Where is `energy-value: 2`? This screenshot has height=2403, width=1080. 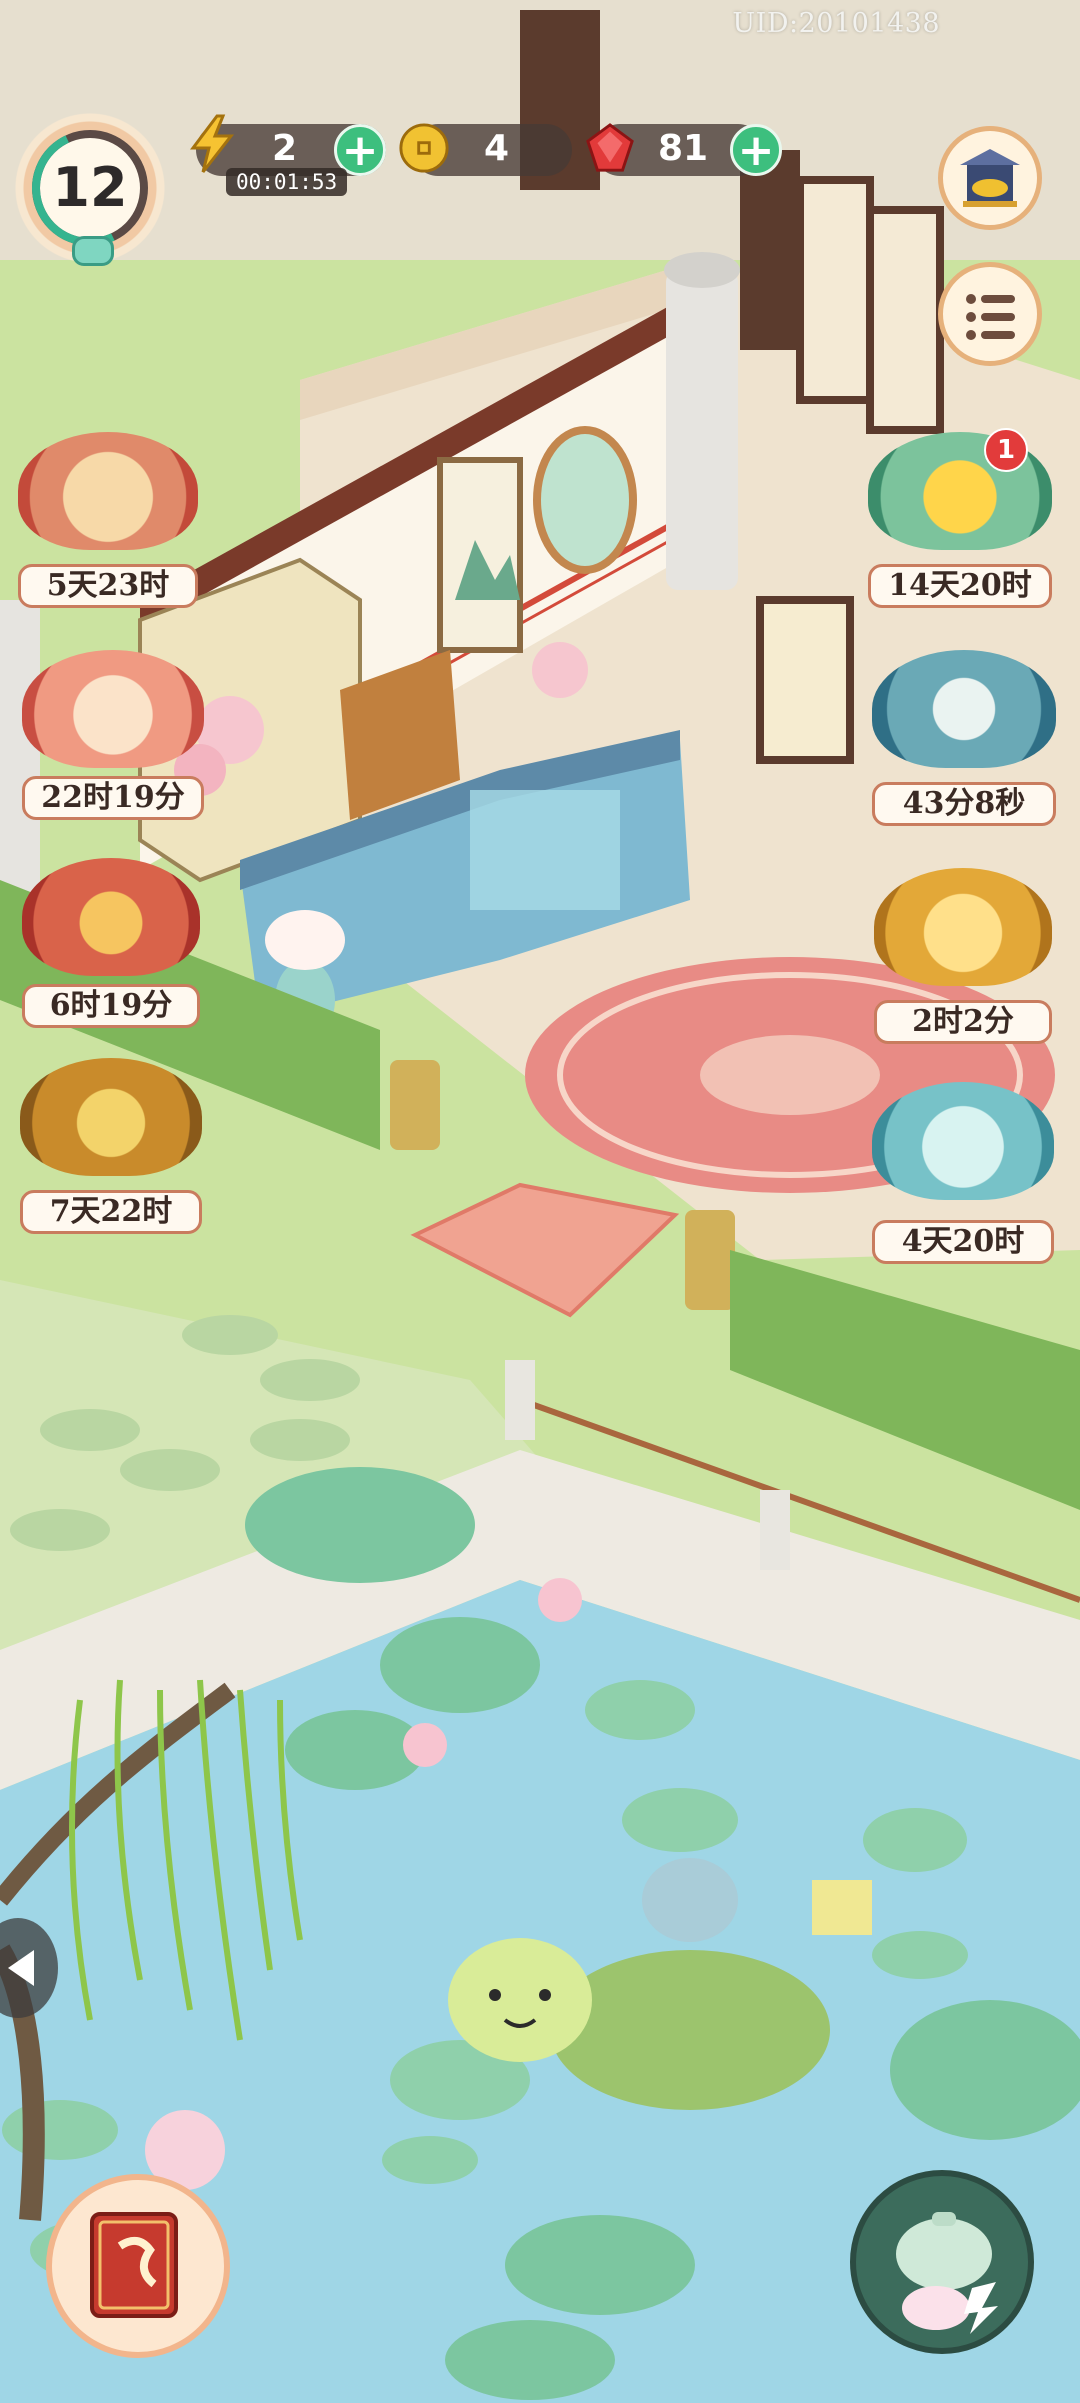 energy-value: 2 is located at coordinates (285, 148).